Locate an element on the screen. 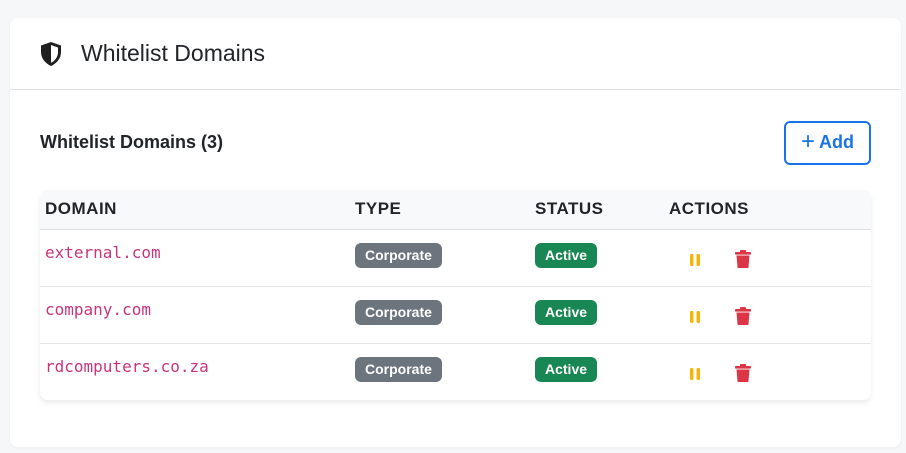  column-header-status: STATUS is located at coordinates (569, 209).